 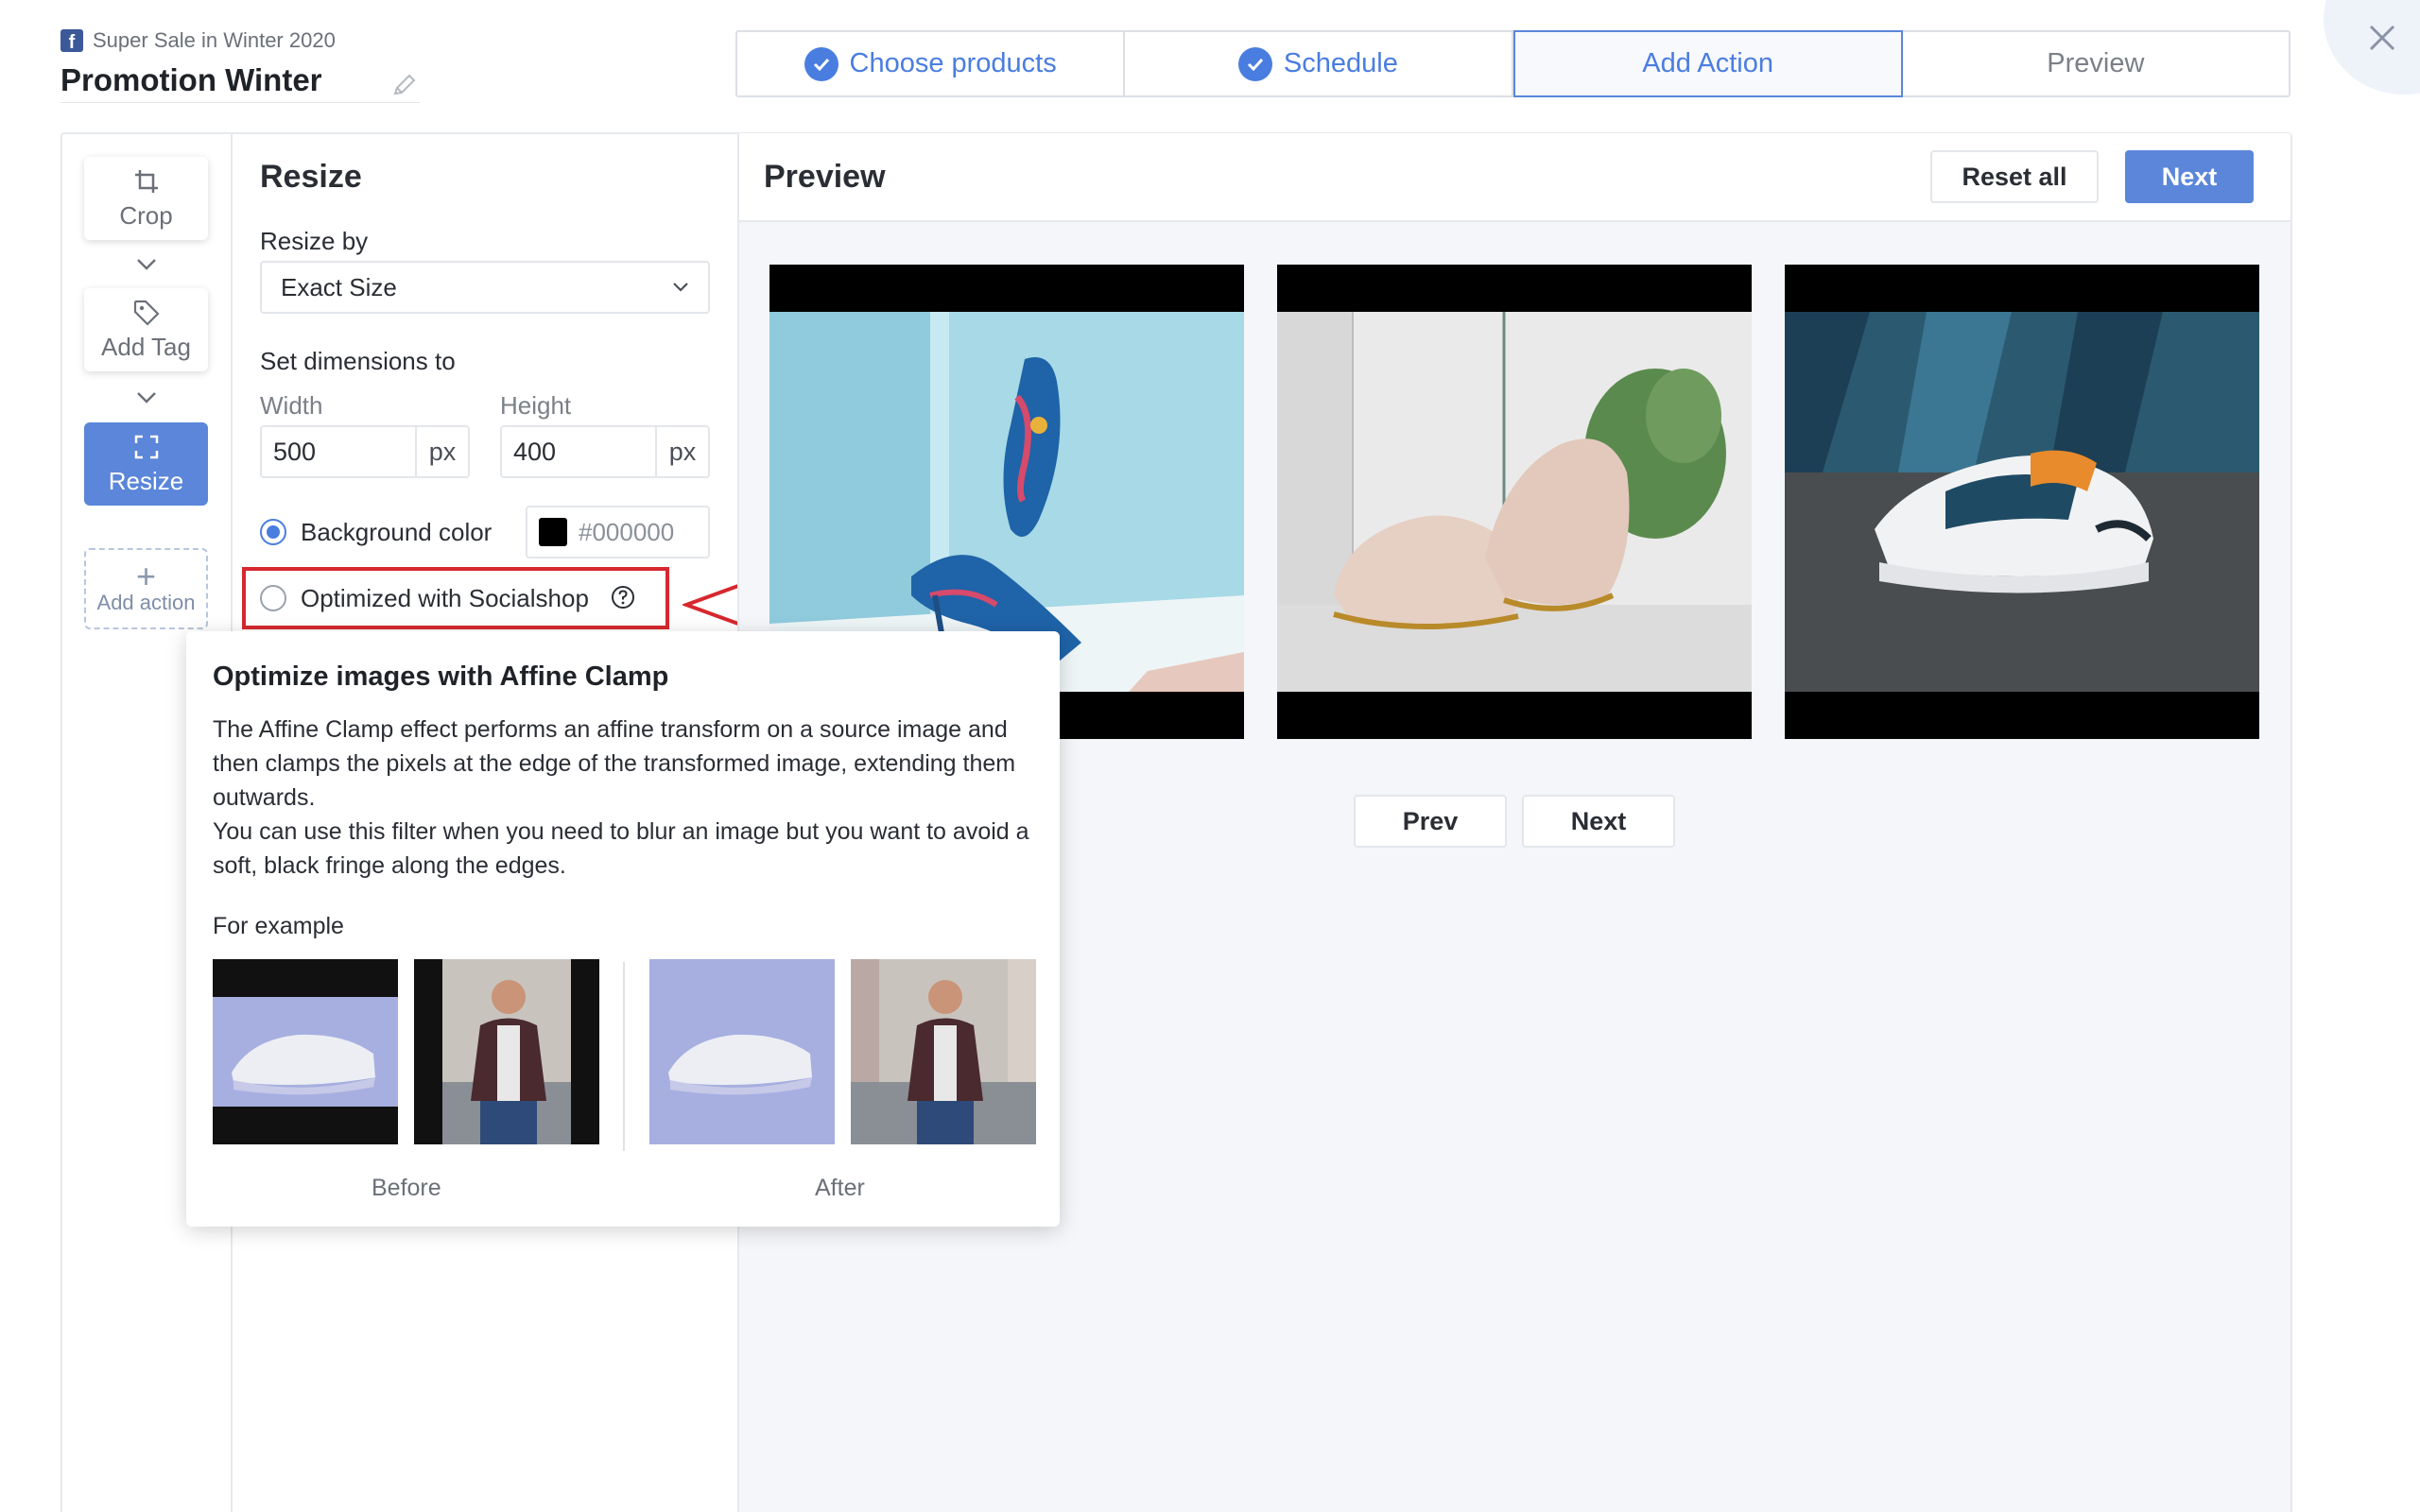 What do you see at coordinates (2382, 38) in the screenshot?
I see `close-icon` at bounding box center [2382, 38].